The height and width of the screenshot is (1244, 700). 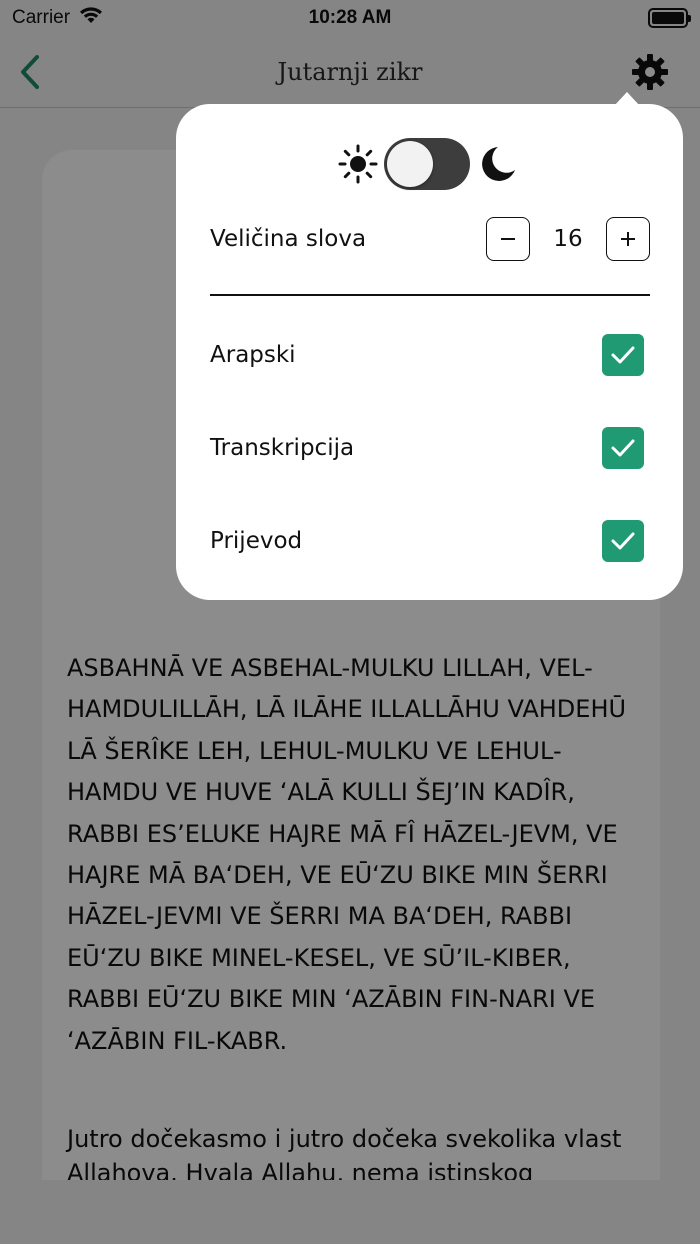 I want to click on theme-switch-row, so click(x=429, y=164).